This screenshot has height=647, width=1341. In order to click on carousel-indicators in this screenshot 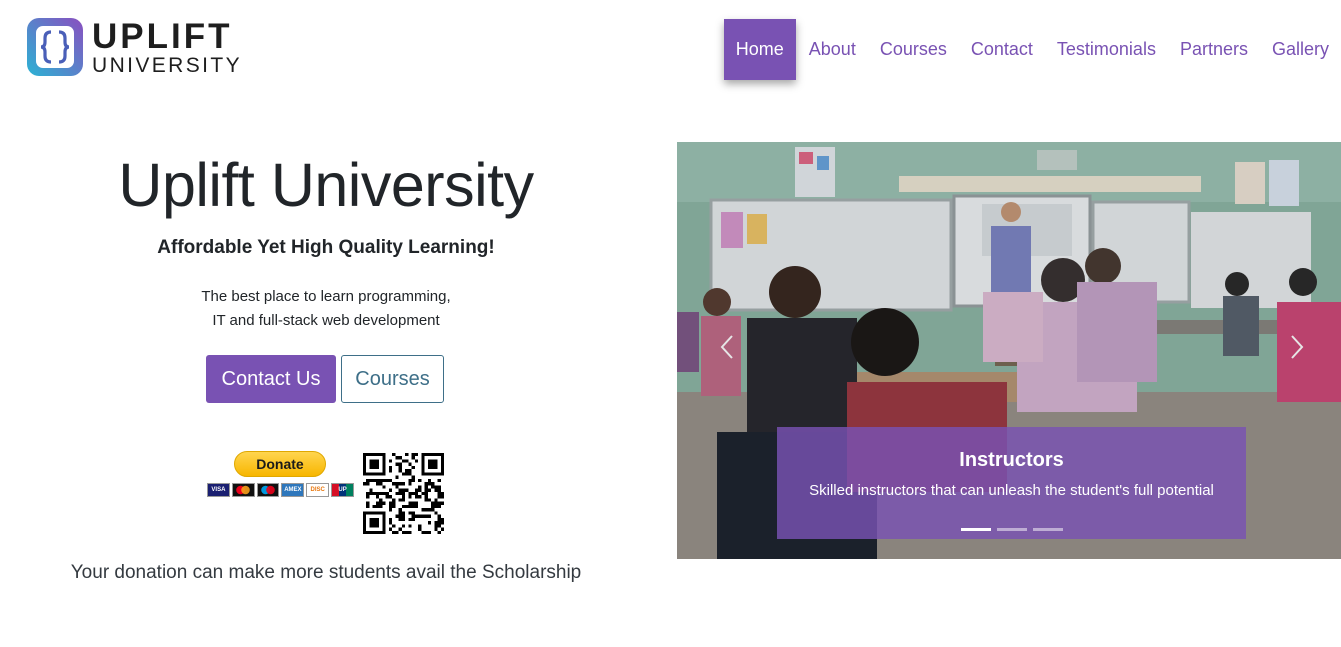, I will do `click(1011, 529)`.